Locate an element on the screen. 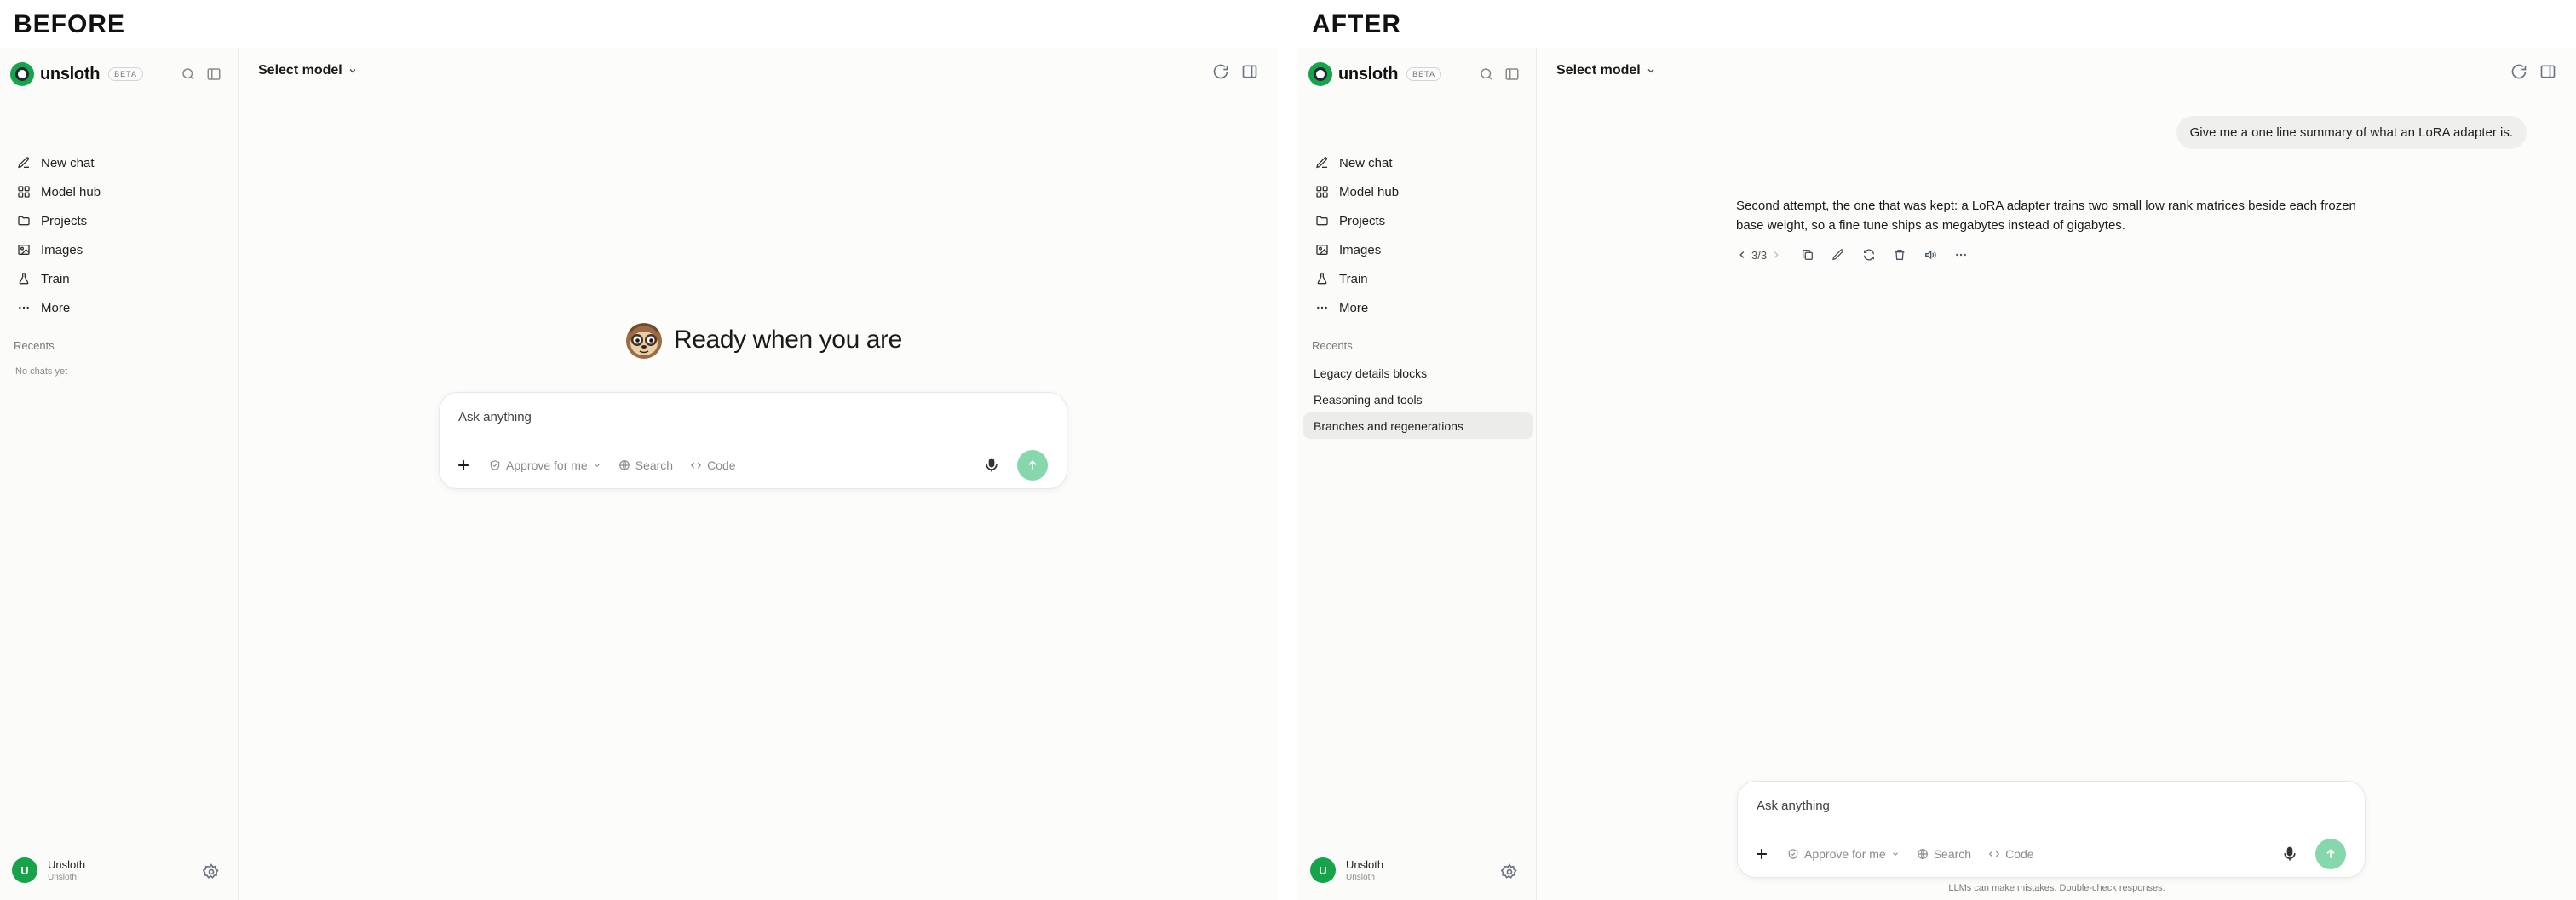 The image size is (2576, 900). sidebar-item-label: Projects is located at coordinates (64, 221).